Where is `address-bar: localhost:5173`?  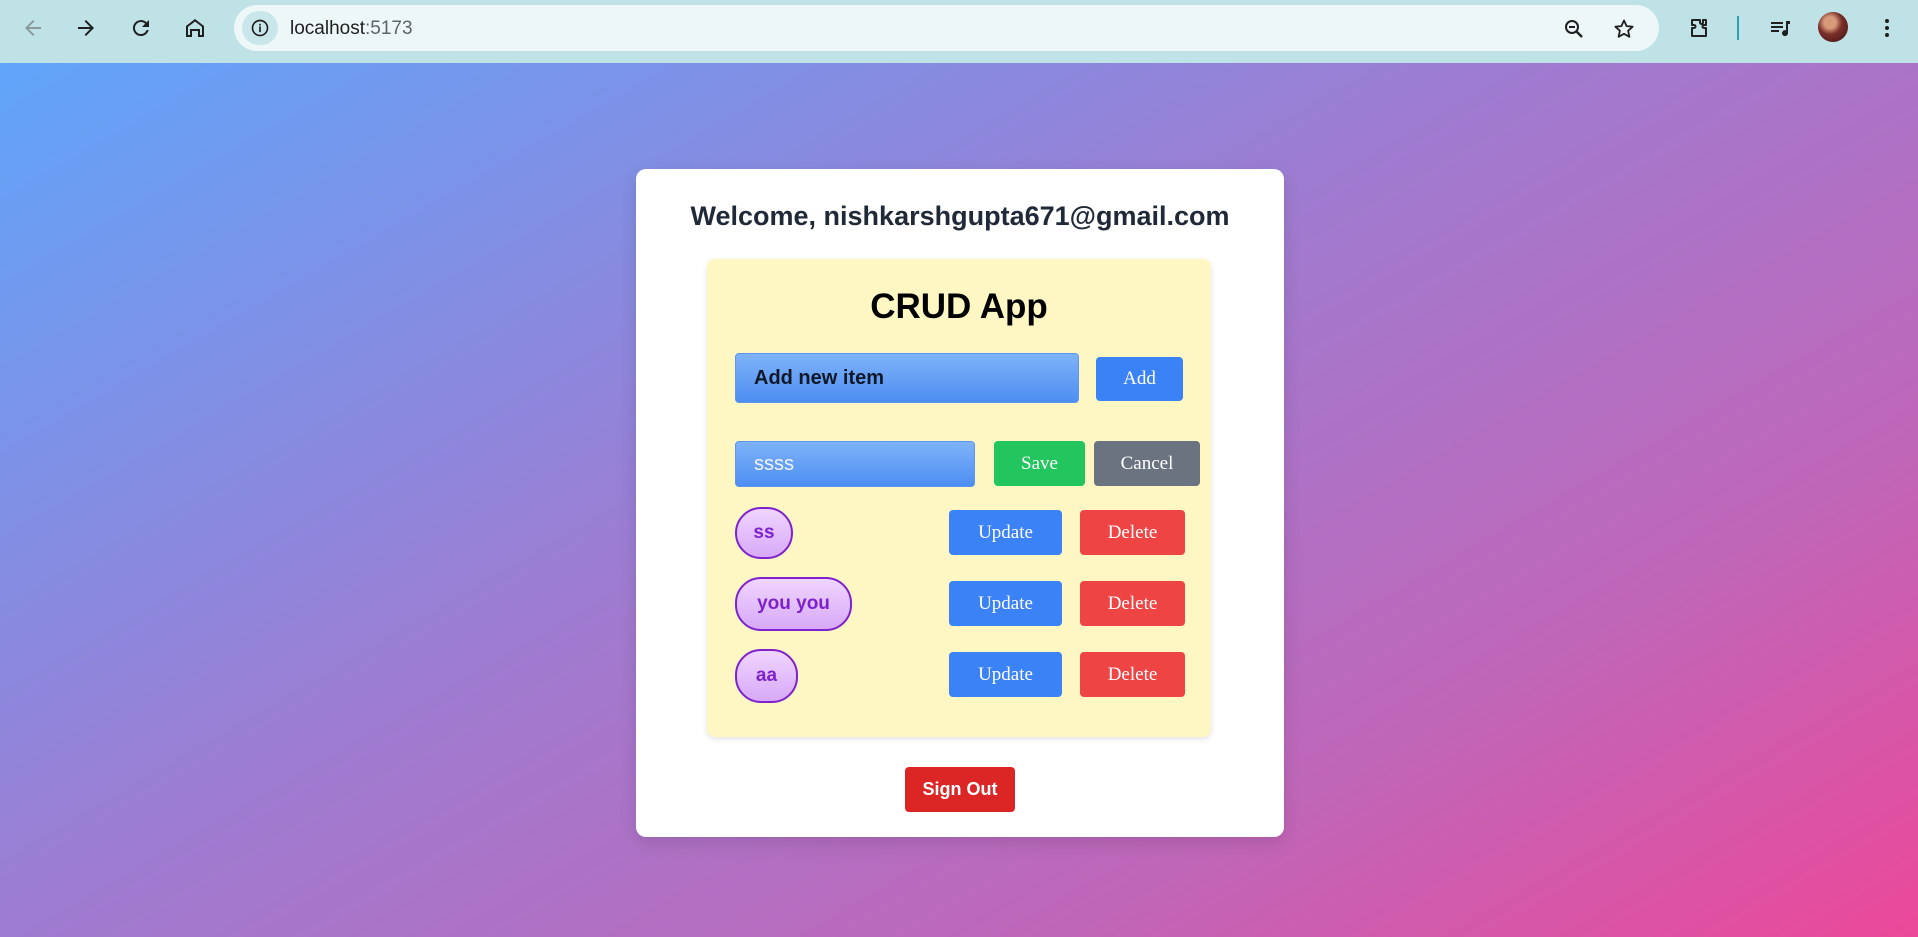
address-bar: localhost:5173 is located at coordinates (946, 28).